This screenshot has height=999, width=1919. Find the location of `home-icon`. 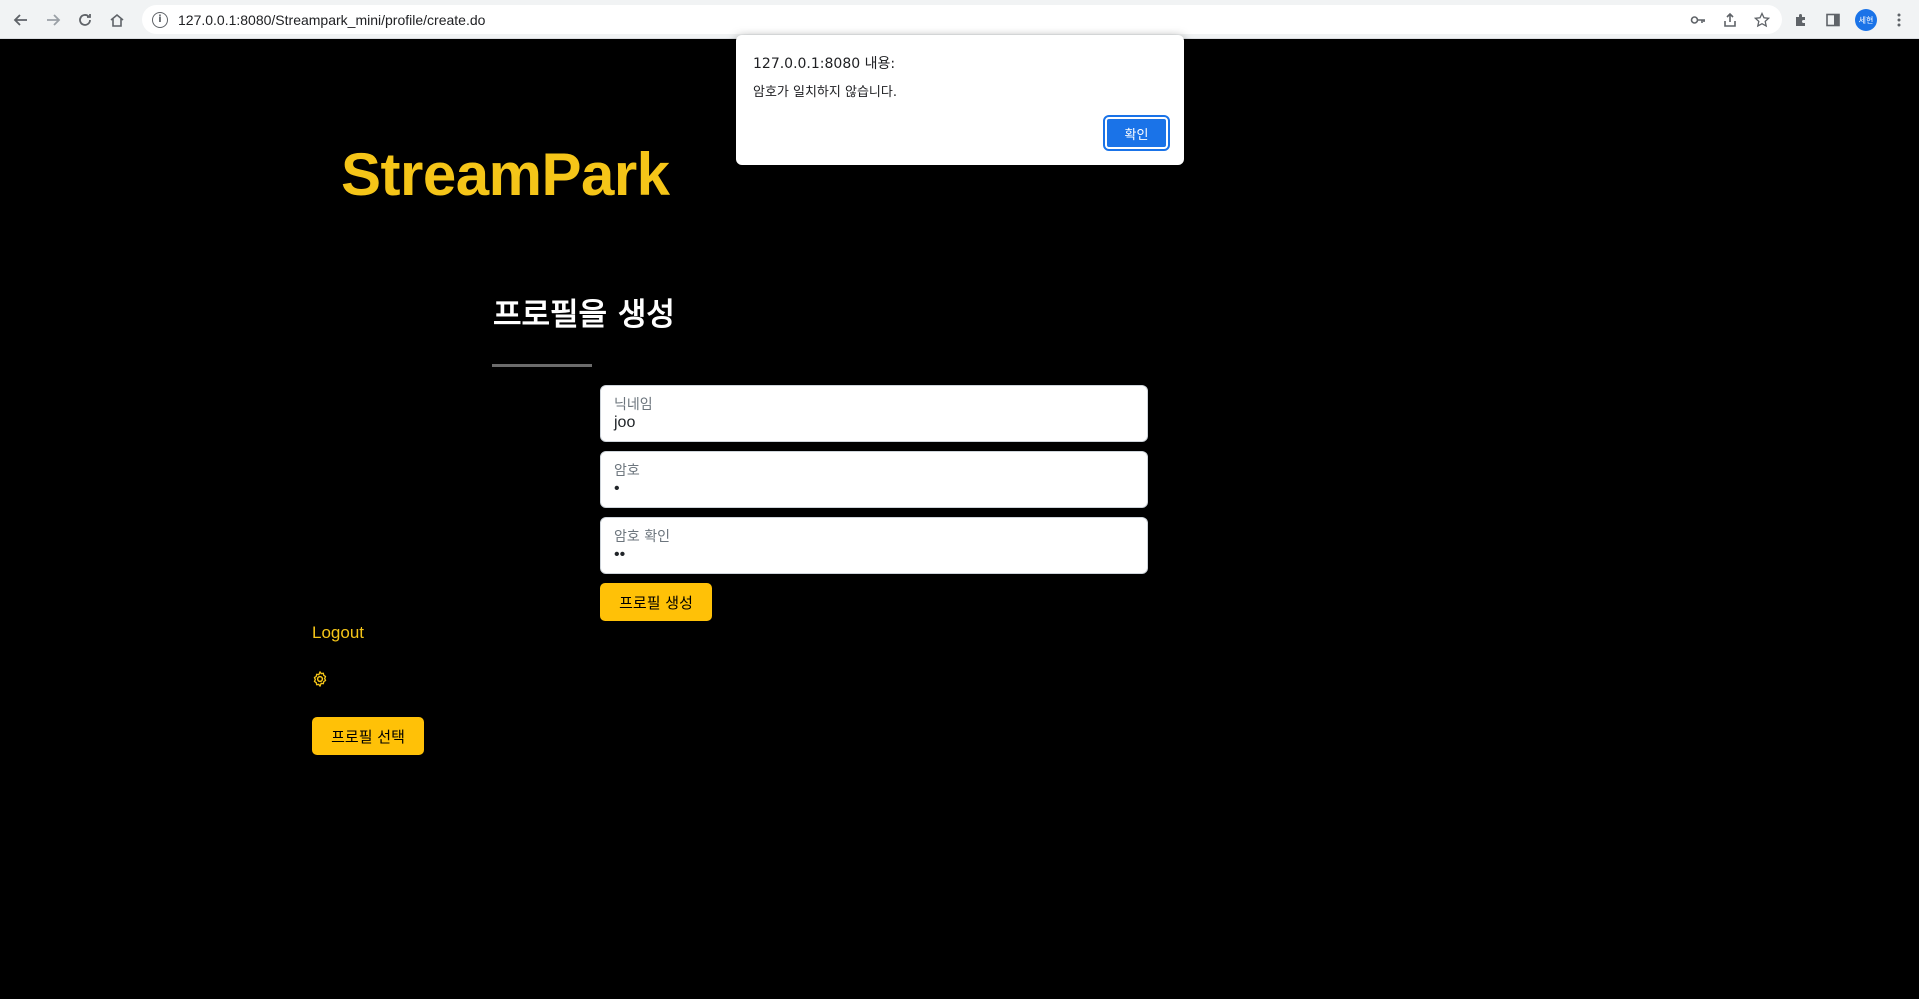

home-icon is located at coordinates (117, 20).